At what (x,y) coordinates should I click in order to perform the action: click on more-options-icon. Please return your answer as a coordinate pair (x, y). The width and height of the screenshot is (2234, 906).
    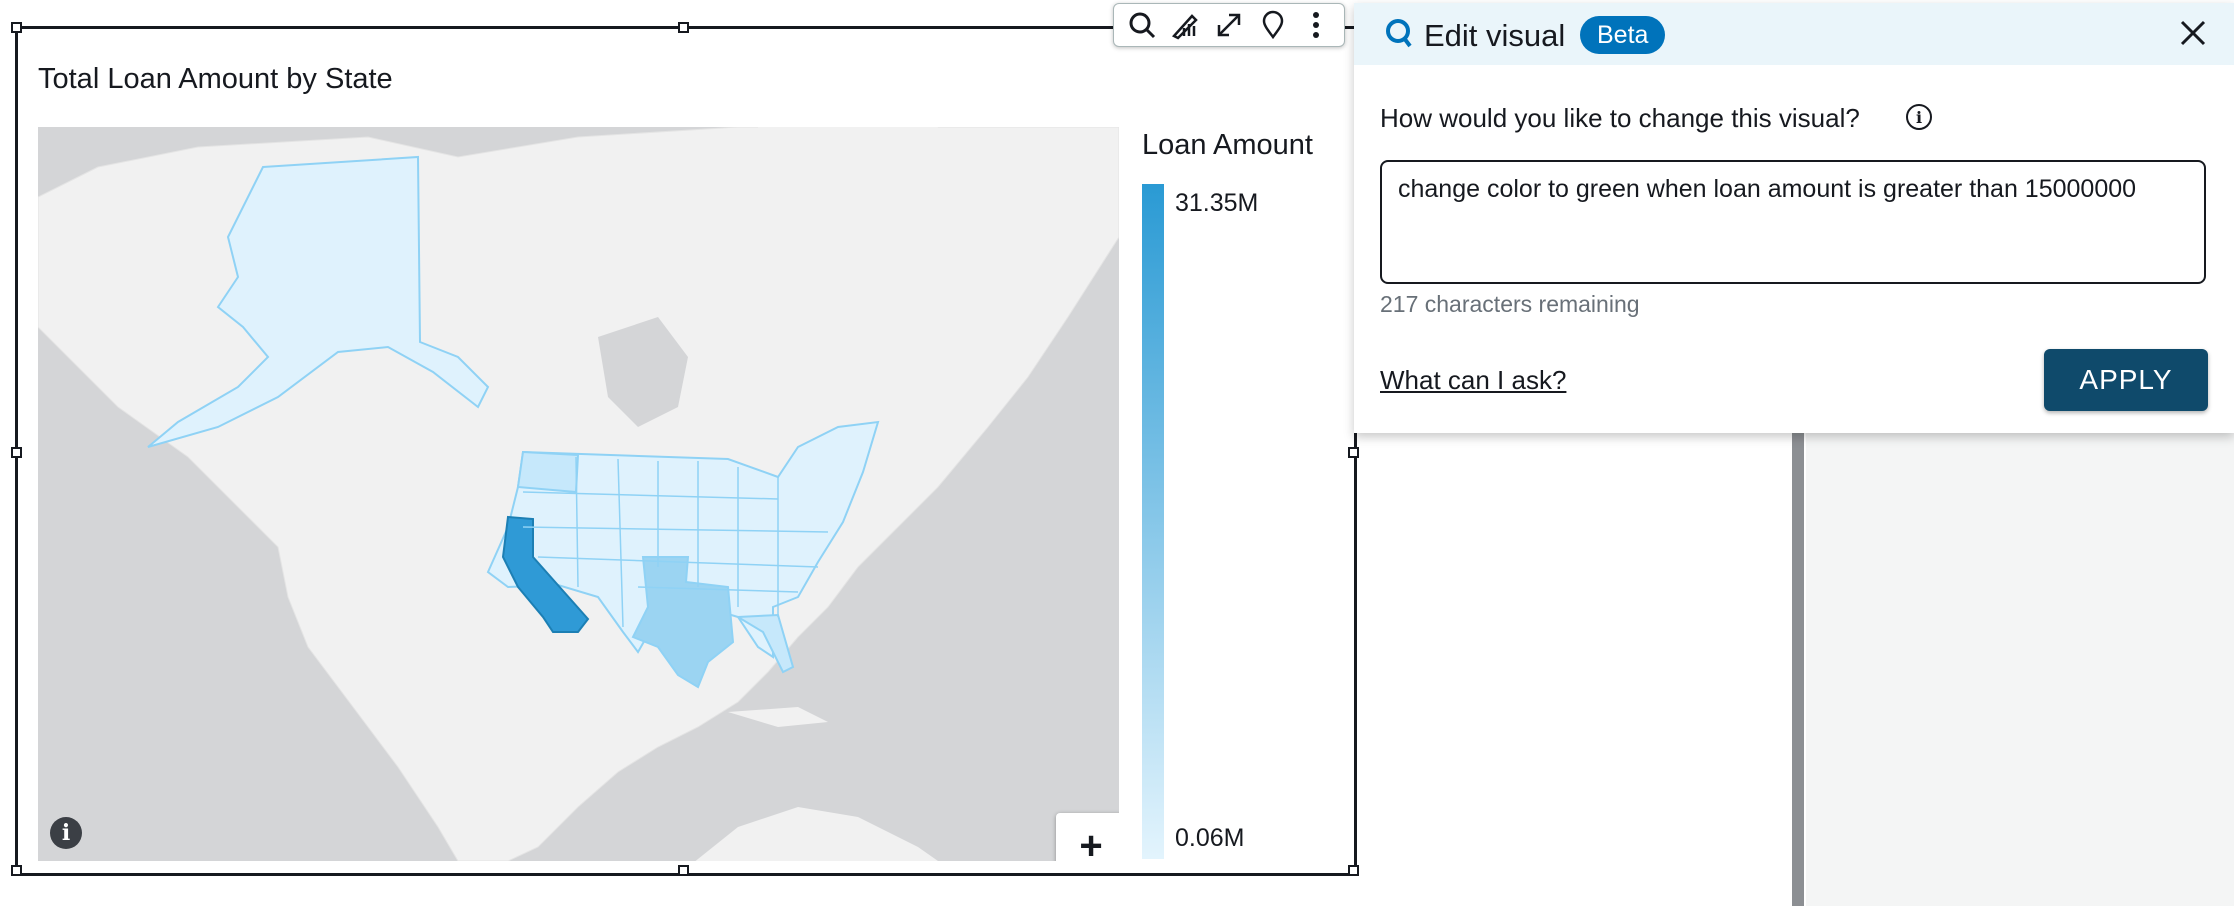
    Looking at the image, I should click on (1316, 25).